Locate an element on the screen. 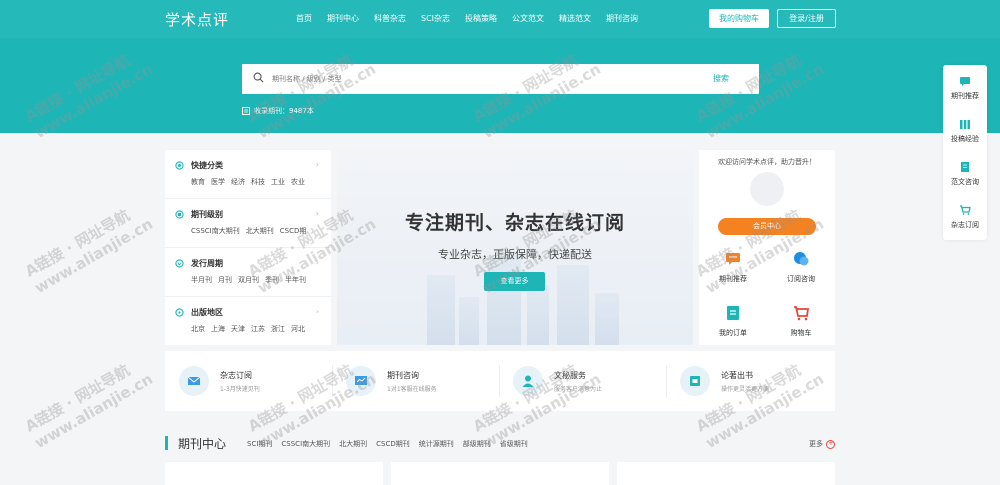 The image size is (1000, 485). banner-subtitle: 专业杂志，正版保障，快递配送 is located at coordinates (515, 254).